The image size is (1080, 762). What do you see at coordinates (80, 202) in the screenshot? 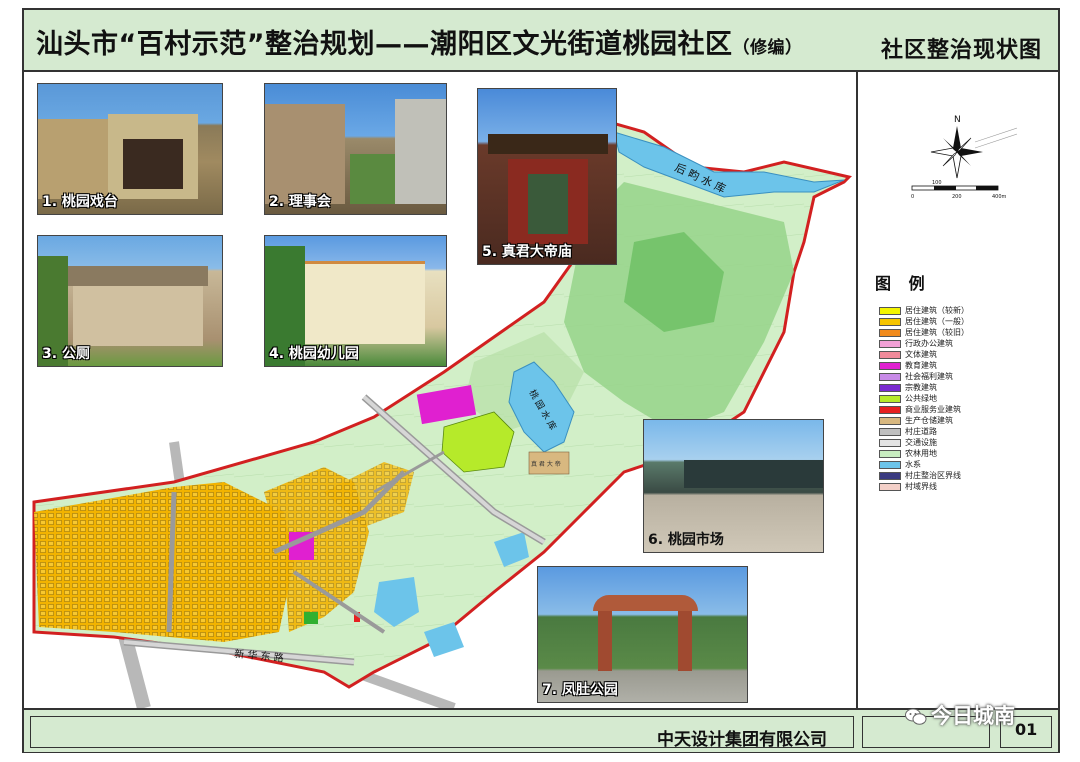
I see `photo-caption-1: 1. 桃园戏台` at bounding box center [80, 202].